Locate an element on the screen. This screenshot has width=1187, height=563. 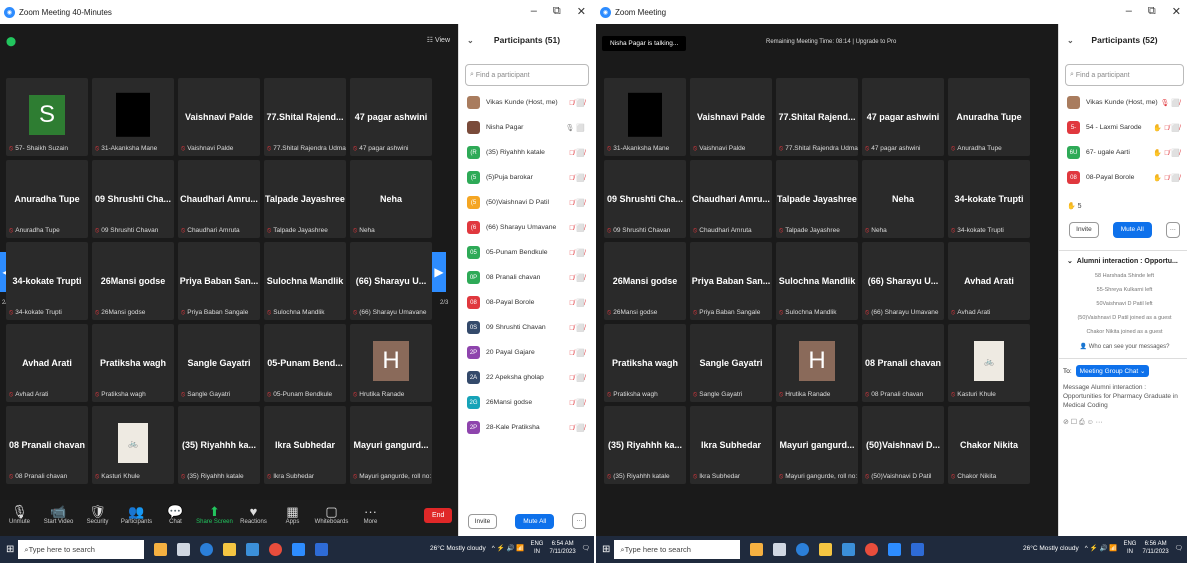
toolbar-apps-button: ▦ Apps is located at coordinates (292, 512).